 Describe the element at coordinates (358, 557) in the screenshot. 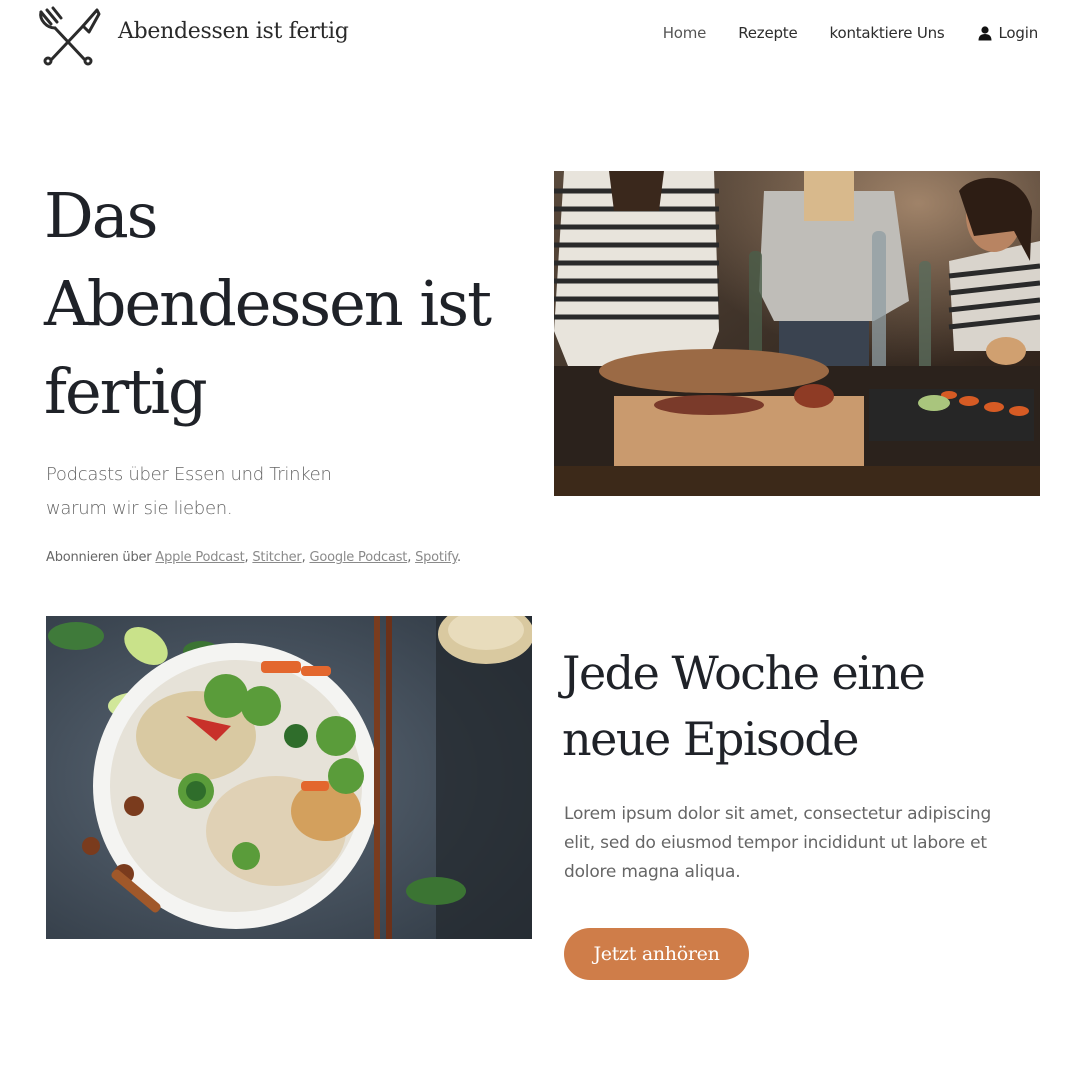

I see `link-google-podcast: Google Podcast` at that location.